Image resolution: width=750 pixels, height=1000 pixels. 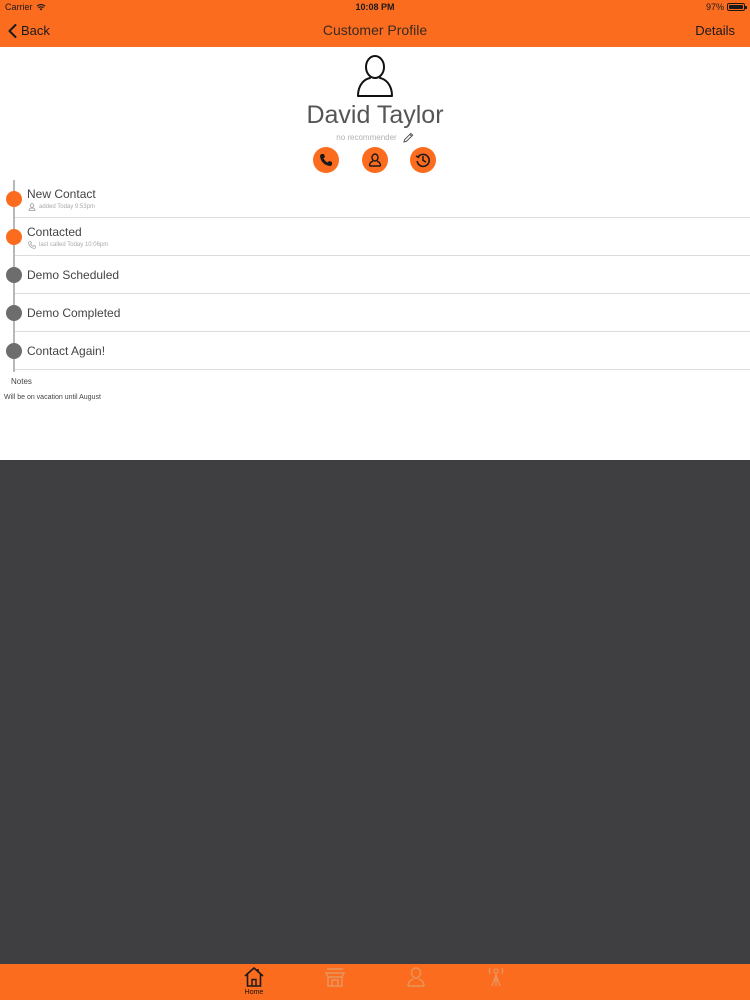 What do you see at coordinates (408, 137) in the screenshot?
I see `pencil-icon` at bounding box center [408, 137].